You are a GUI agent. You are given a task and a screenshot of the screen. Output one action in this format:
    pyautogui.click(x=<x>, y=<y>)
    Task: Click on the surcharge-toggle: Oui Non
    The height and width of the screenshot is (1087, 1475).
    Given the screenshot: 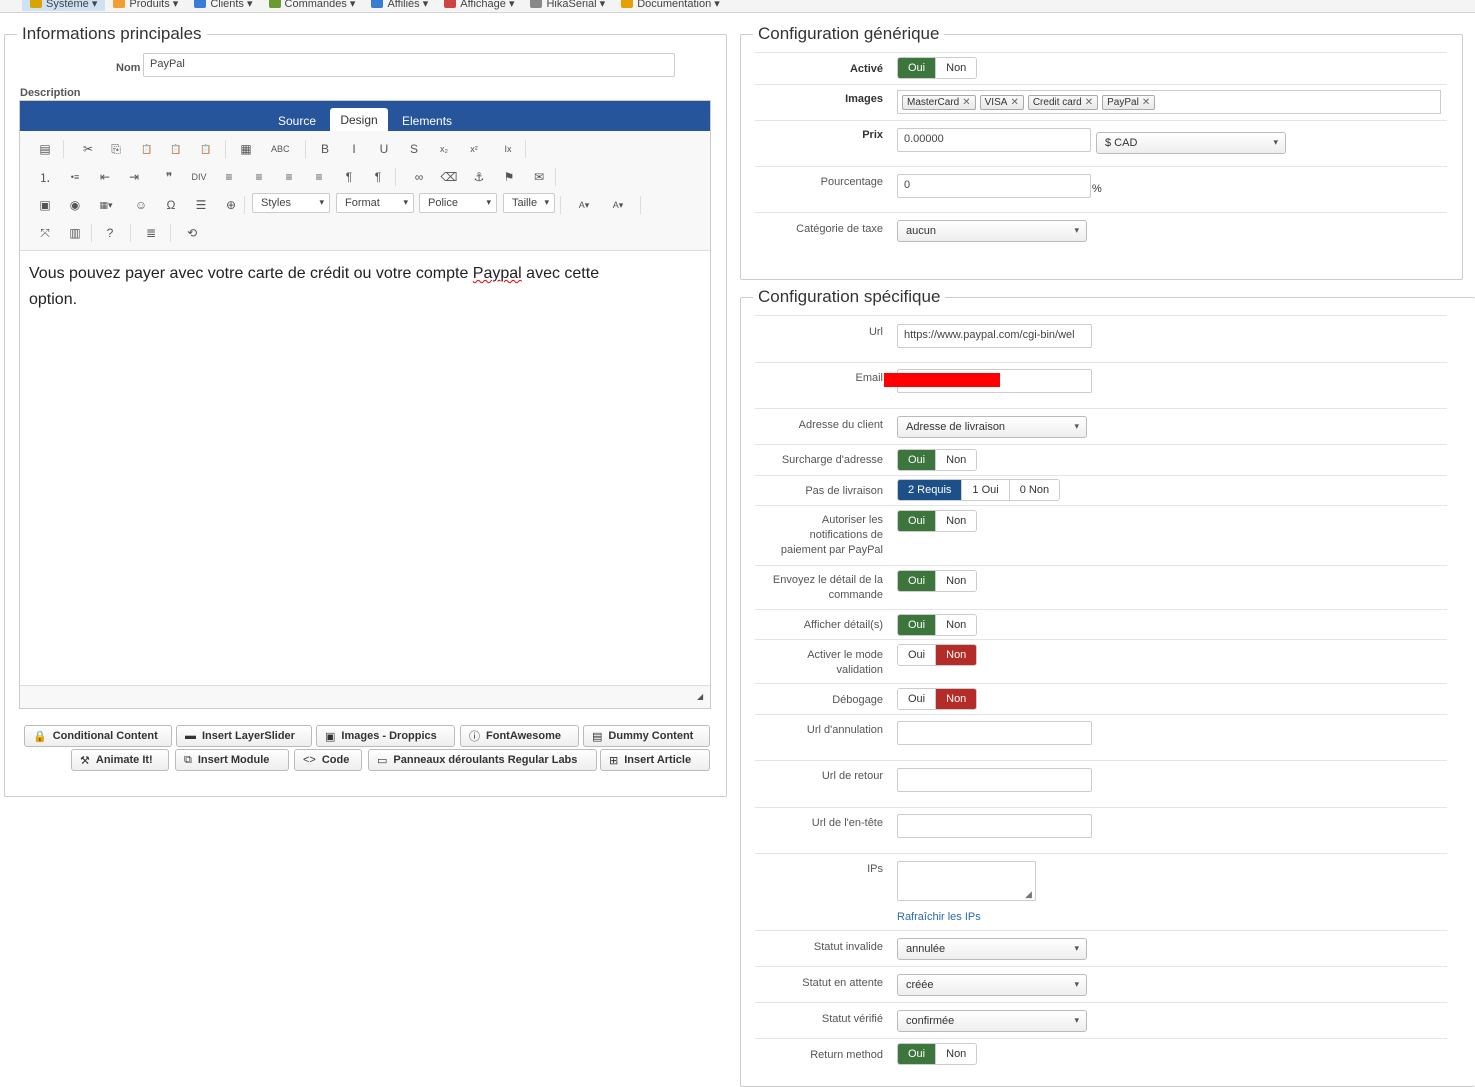 What is the action you would take?
    pyautogui.click(x=937, y=460)
    